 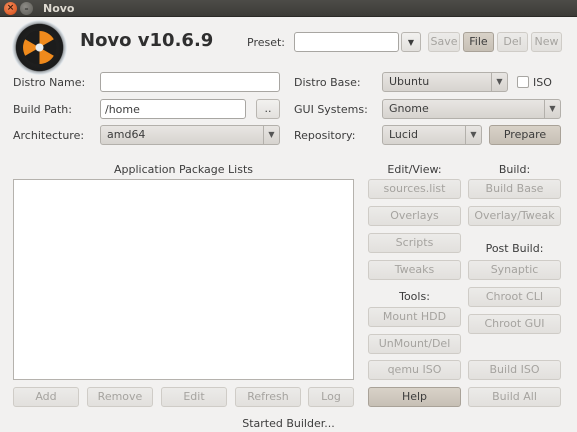 I want to click on repository-value: Lucid, so click(x=403, y=134).